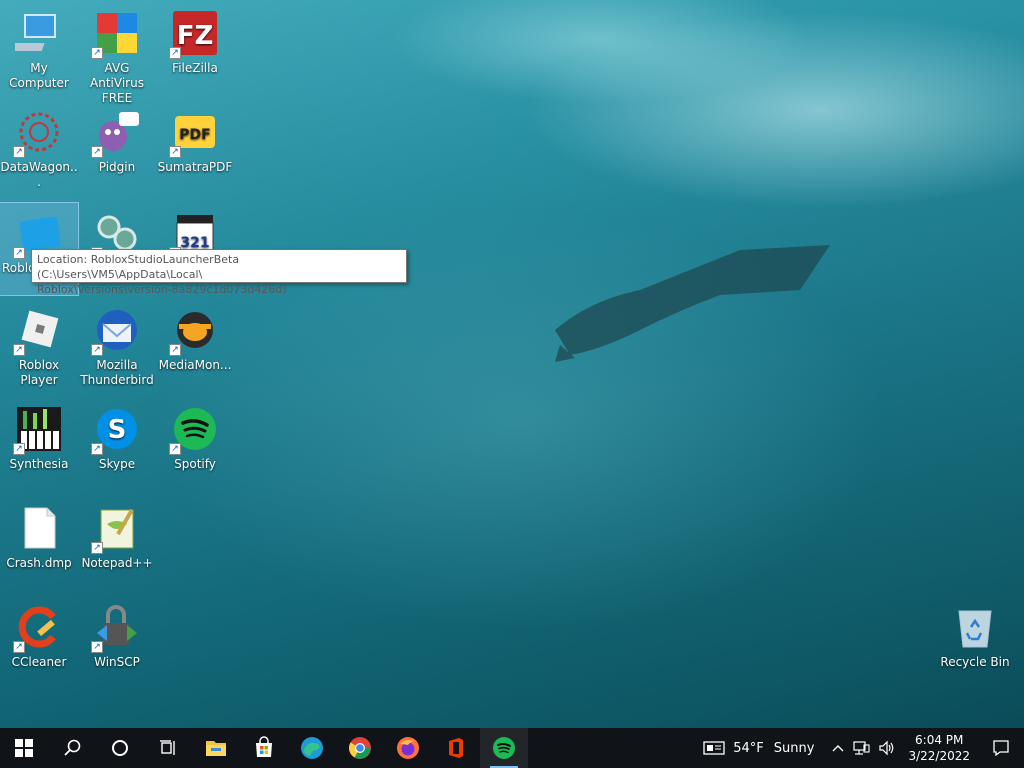 The height and width of the screenshot is (768, 1024). I want to click on avg-antivirus-icon: ↗, so click(116, 34).